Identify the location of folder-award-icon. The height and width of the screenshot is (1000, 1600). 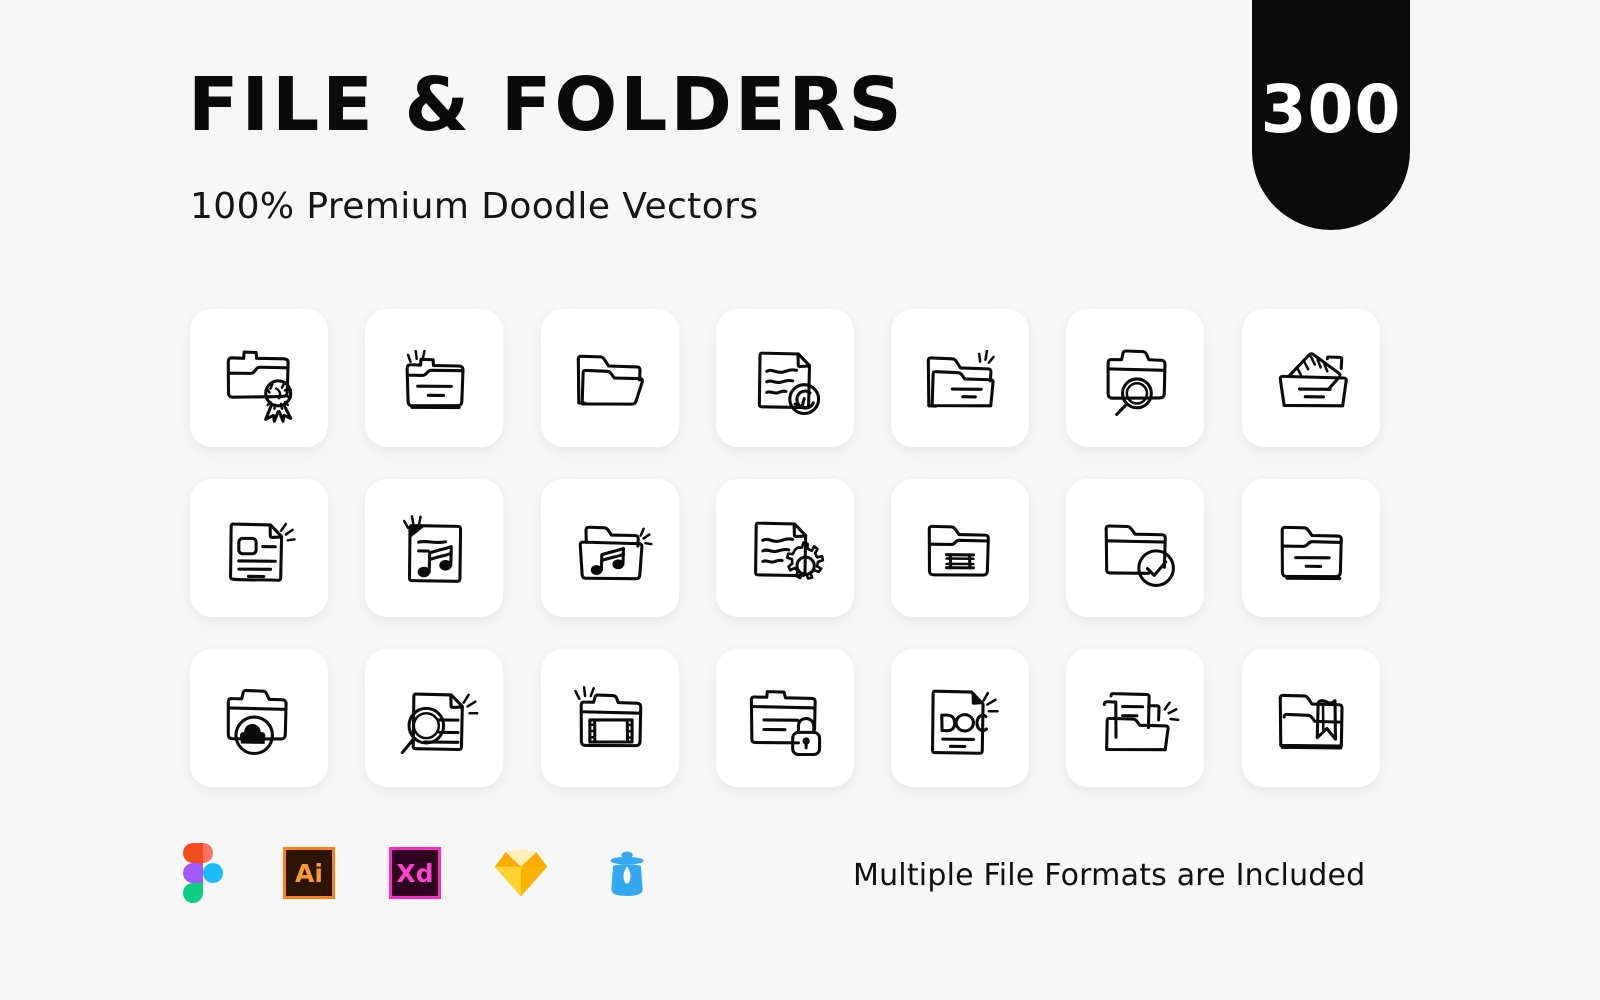
(259, 386).